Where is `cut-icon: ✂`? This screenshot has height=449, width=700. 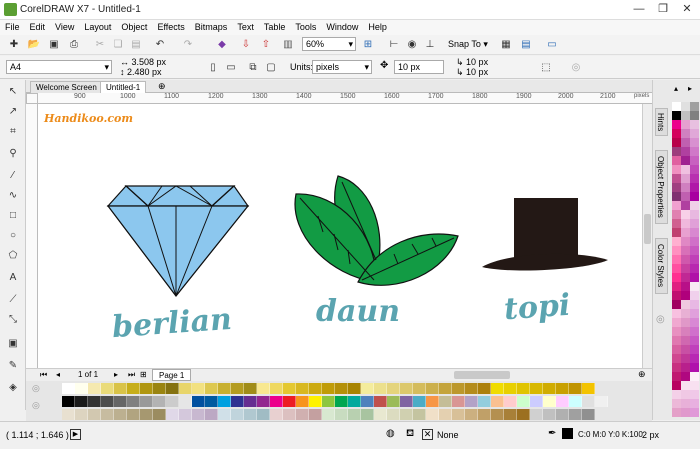 cut-icon: ✂ is located at coordinates (100, 44).